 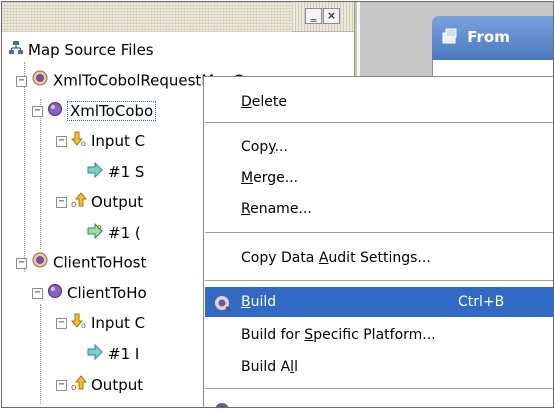 What do you see at coordinates (379, 367) in the screenshot?
I see `menu-item-build-all: Build All` at bounding box center [379, 367].